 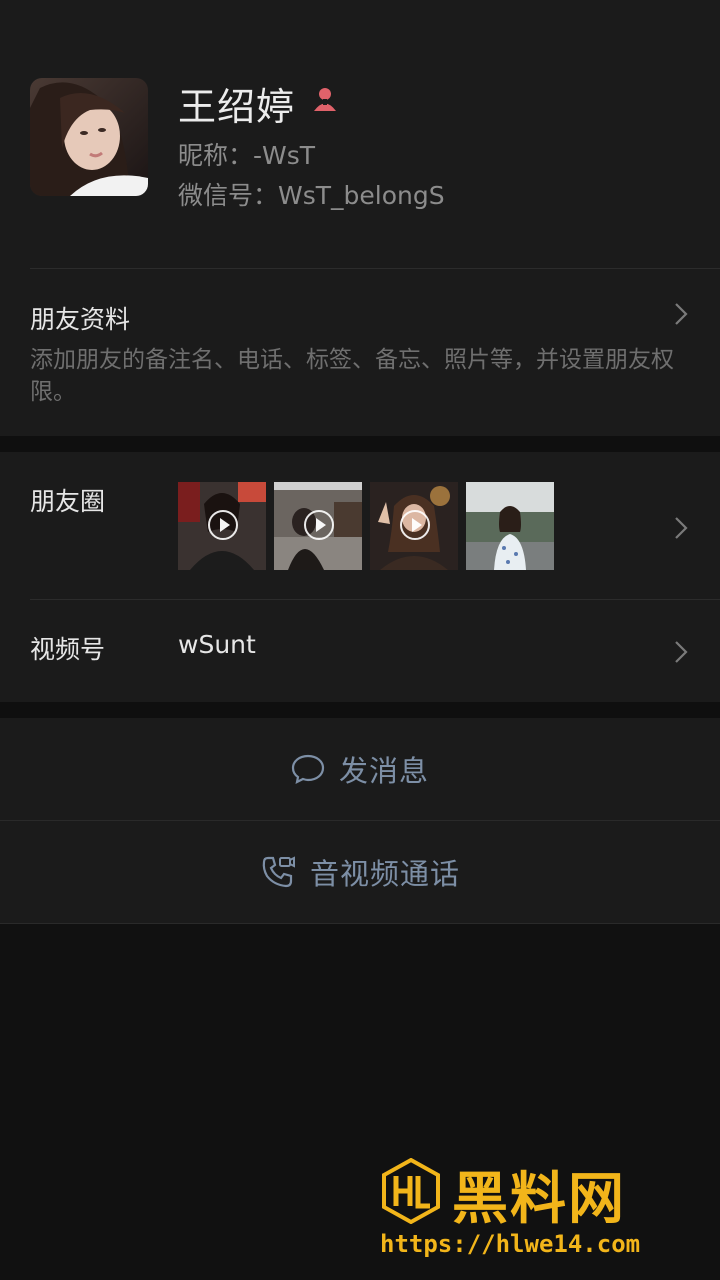 I want to click on send-message-button: 发消息, so click(x=360, y=769).